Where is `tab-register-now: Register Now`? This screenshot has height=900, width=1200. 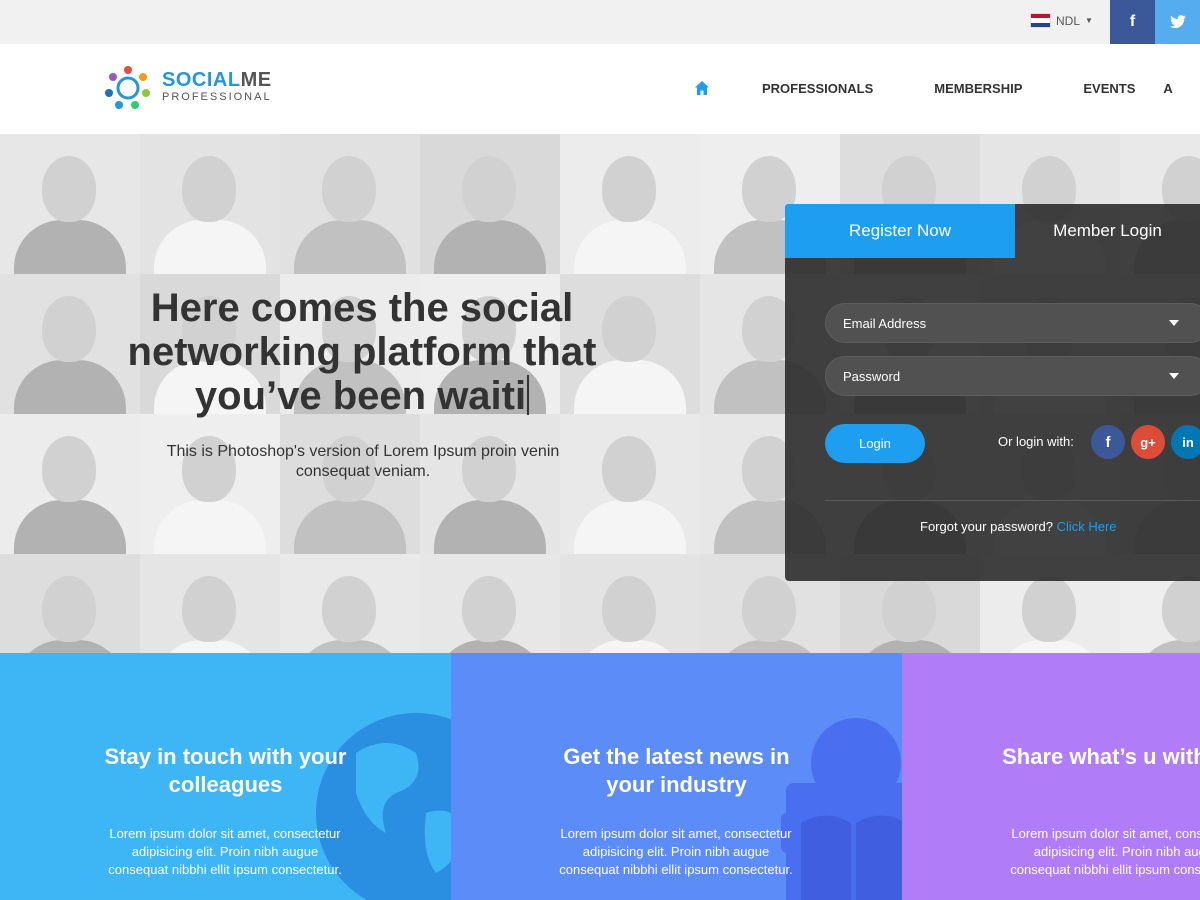 tab-register-now: Register Now is located at coordinates (900, 231).